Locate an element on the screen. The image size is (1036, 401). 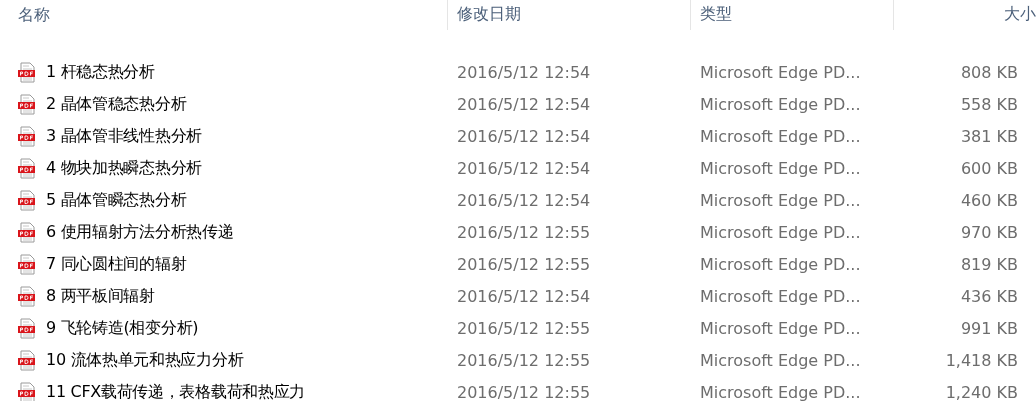
file-size: 460 KB is located at coordinates (988, 200).